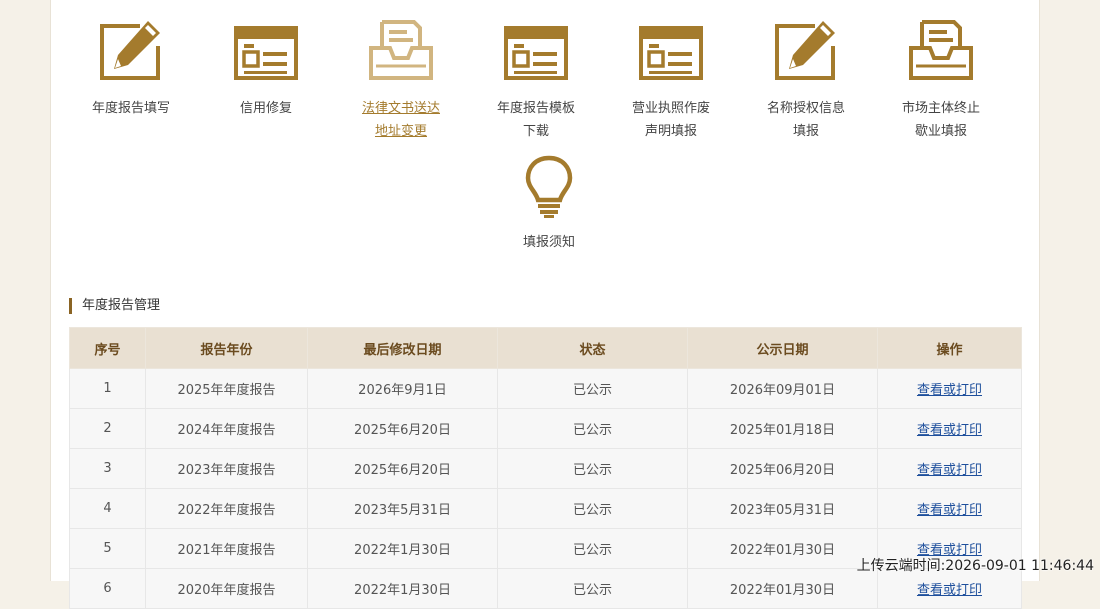  I want to click on service-label: 信用修复, so click(265, 108).